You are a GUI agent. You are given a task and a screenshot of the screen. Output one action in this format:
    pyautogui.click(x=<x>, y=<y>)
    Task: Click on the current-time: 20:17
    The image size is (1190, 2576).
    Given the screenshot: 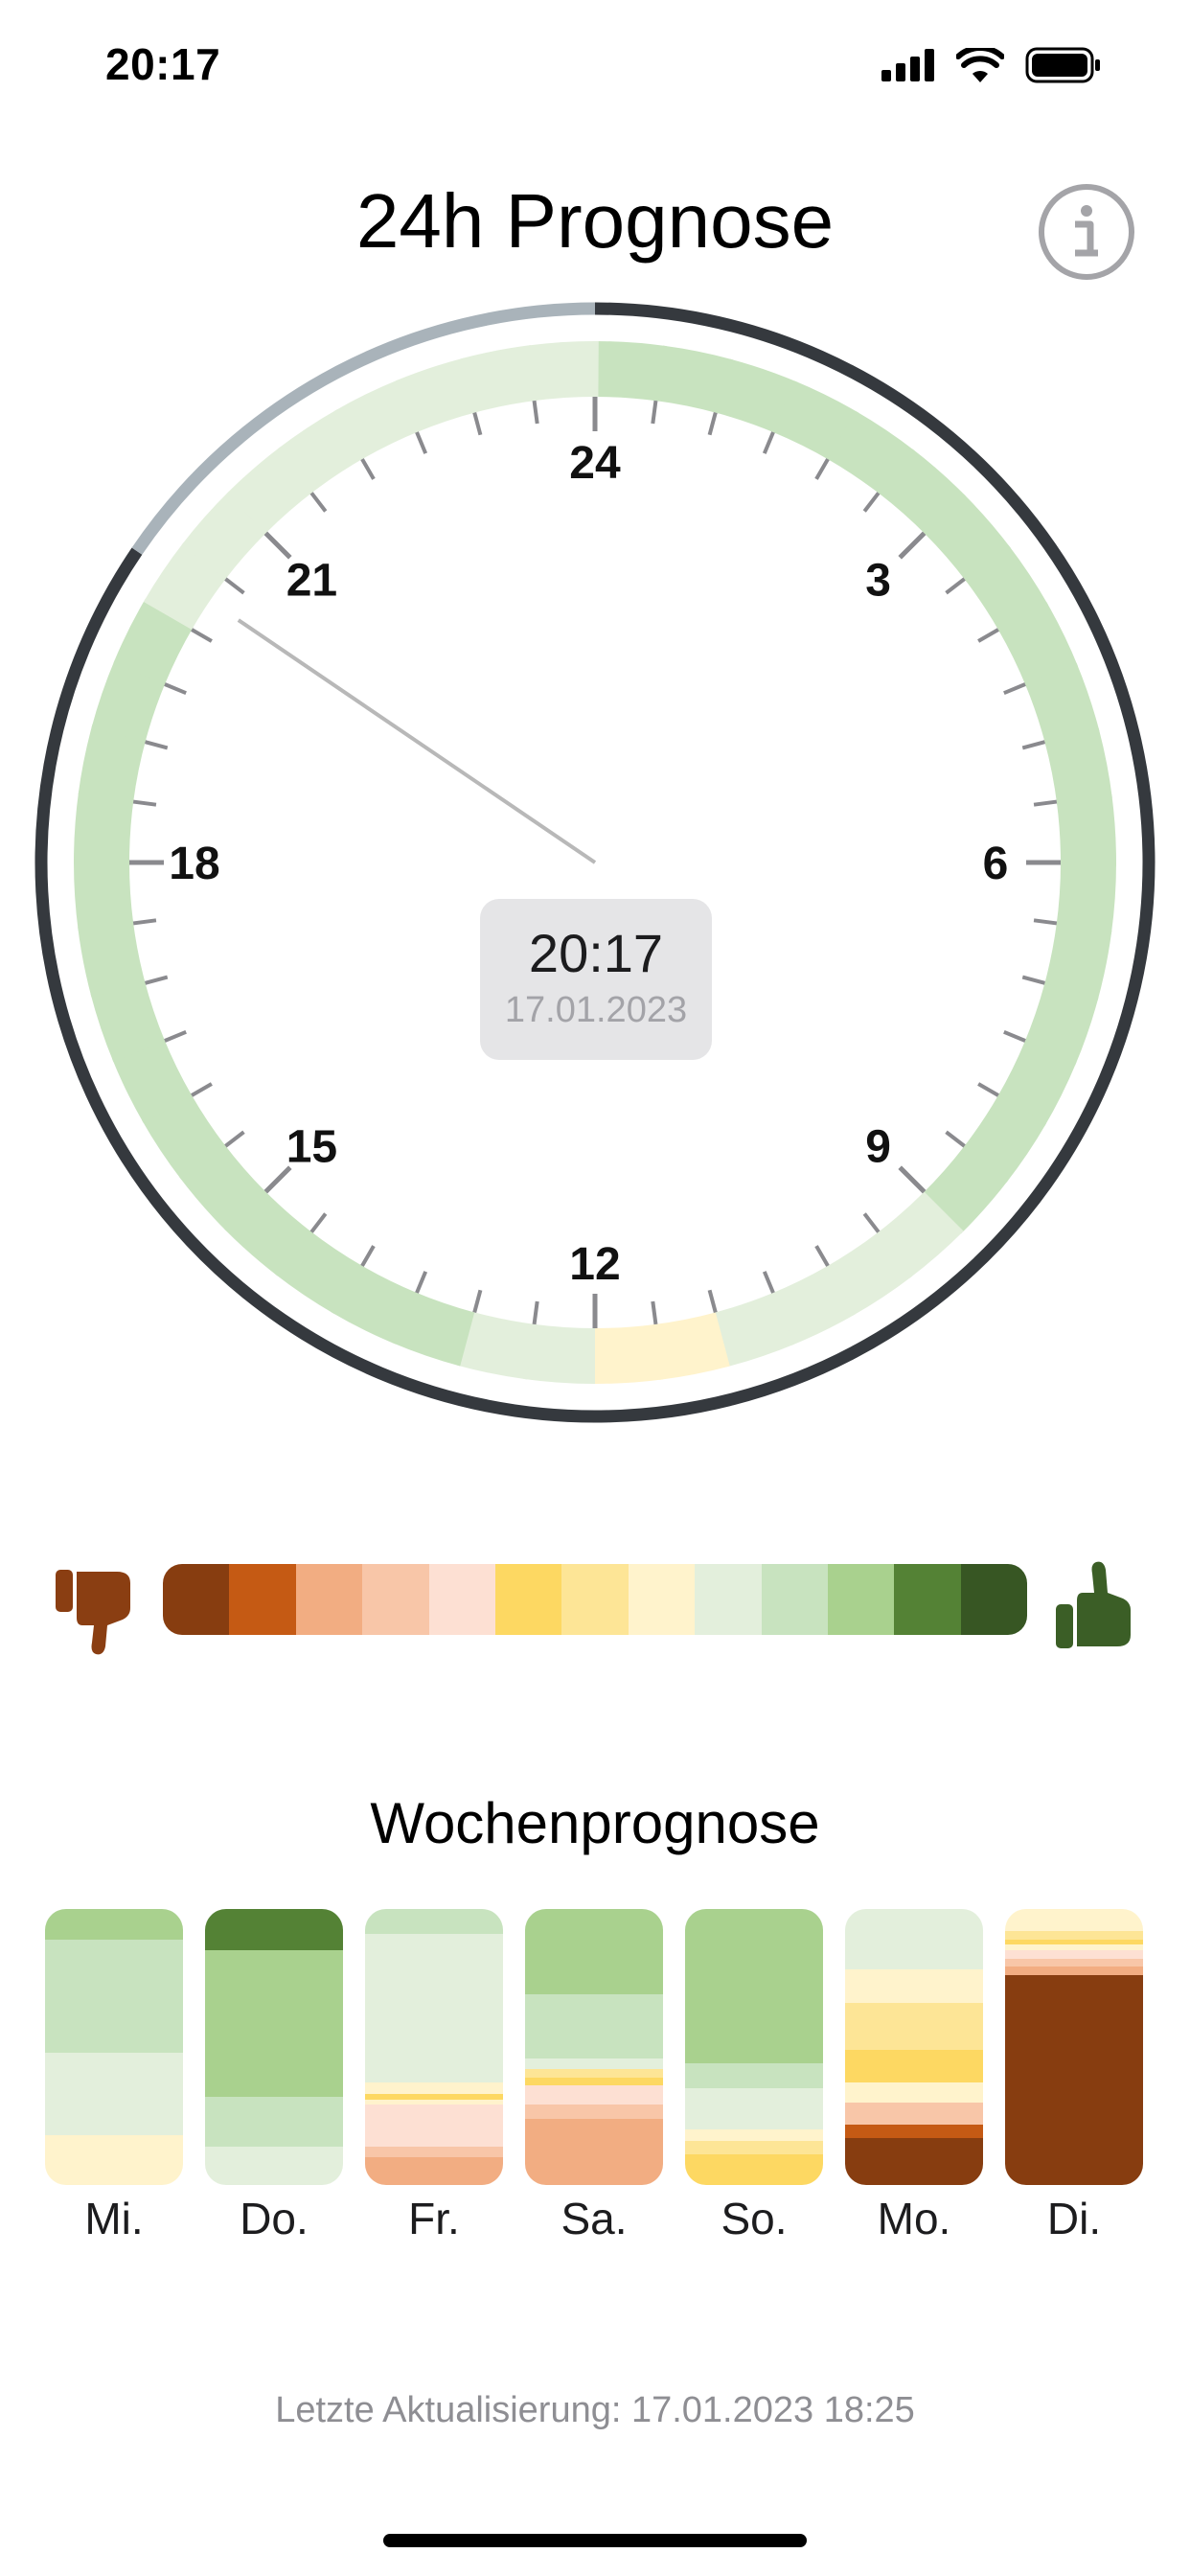 What is the action you would take?
    pyautogui.click(x=596, y=953)
    